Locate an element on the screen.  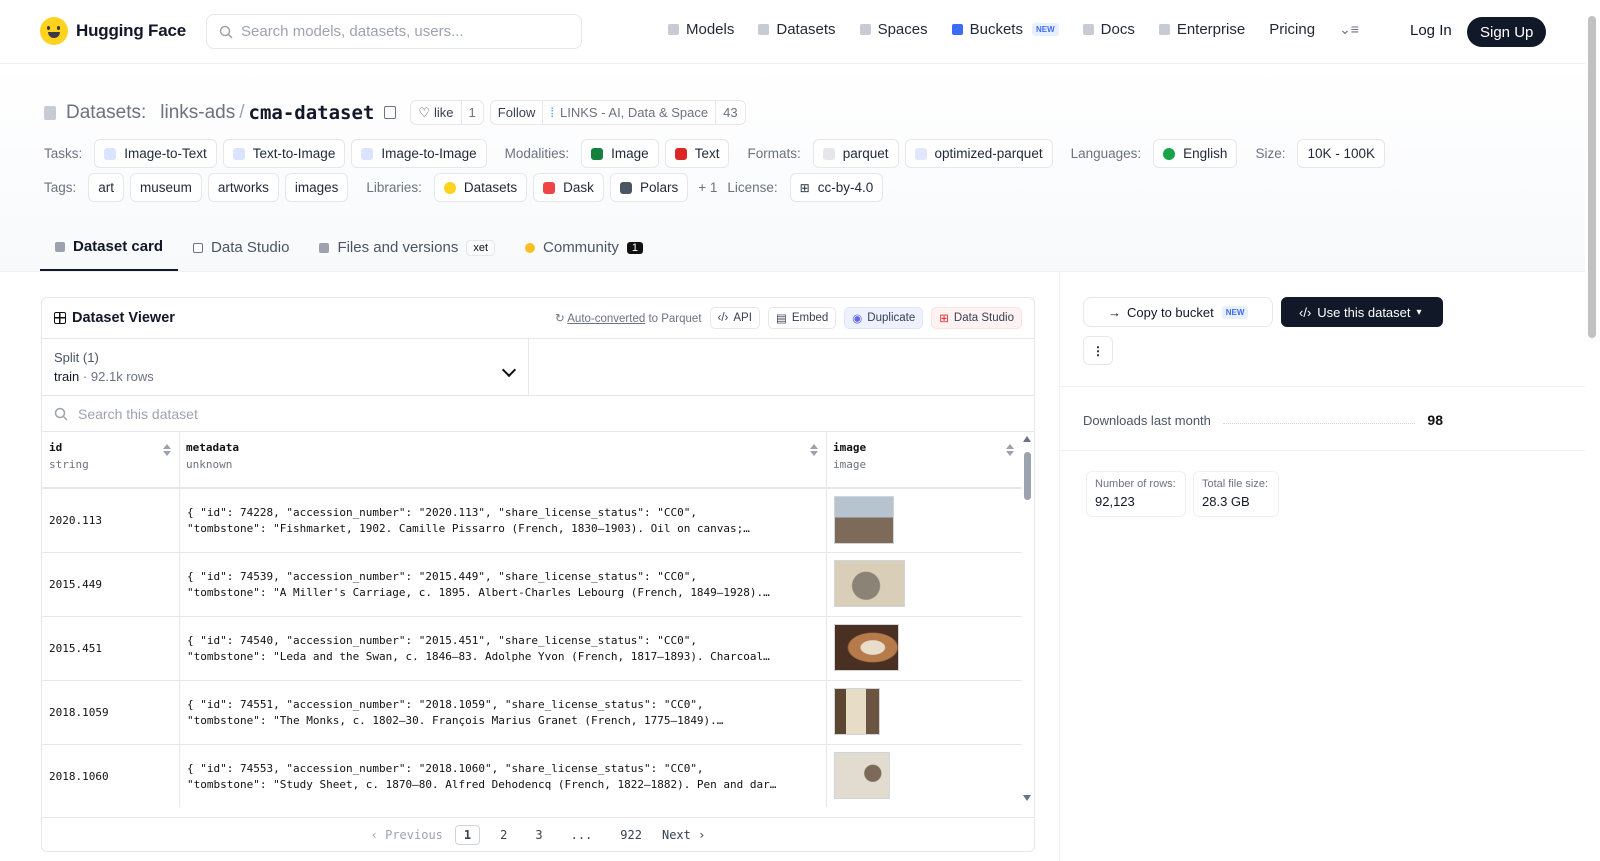
size-tag: 10K - 100K is located at coordinates (1341, 153).